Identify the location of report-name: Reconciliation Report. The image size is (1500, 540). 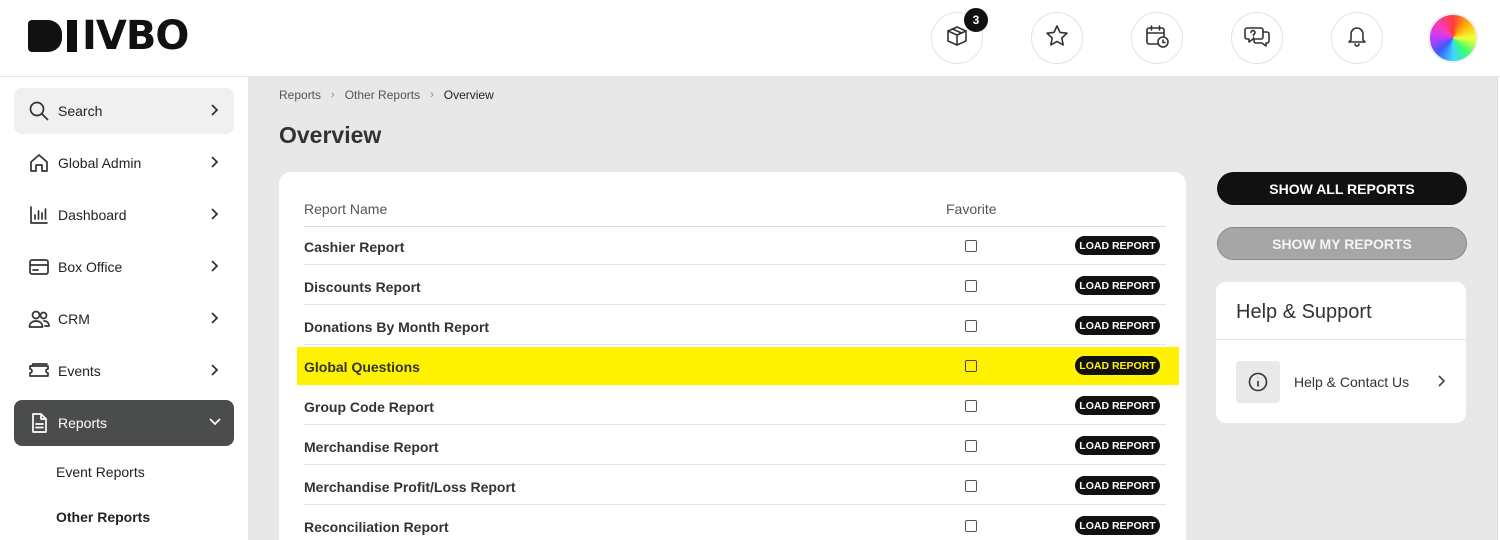
(376, 527).